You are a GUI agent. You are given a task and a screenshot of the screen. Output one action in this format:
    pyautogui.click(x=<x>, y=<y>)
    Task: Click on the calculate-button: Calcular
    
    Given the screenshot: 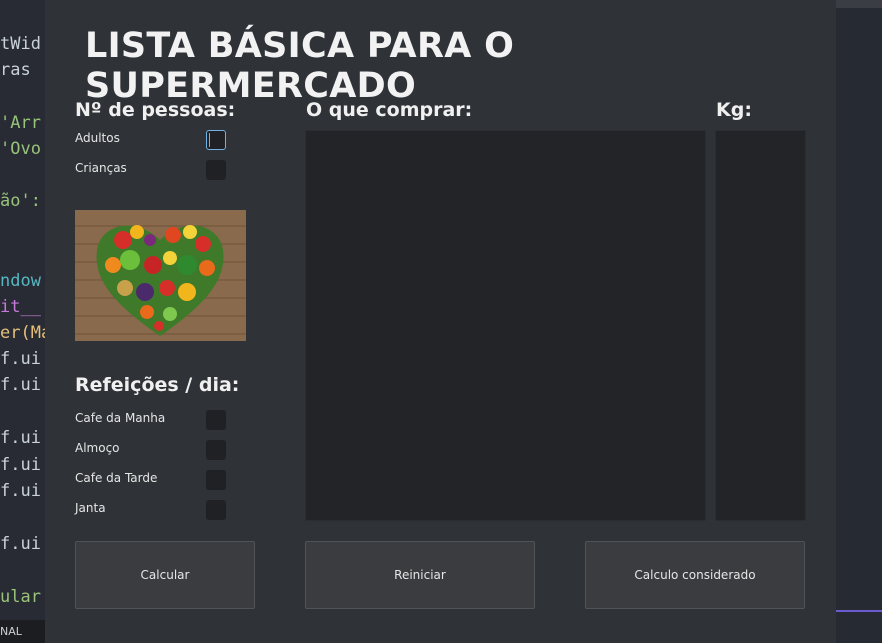 What is the action you would take?
    pyautogui.click(x=165, y=575)
    